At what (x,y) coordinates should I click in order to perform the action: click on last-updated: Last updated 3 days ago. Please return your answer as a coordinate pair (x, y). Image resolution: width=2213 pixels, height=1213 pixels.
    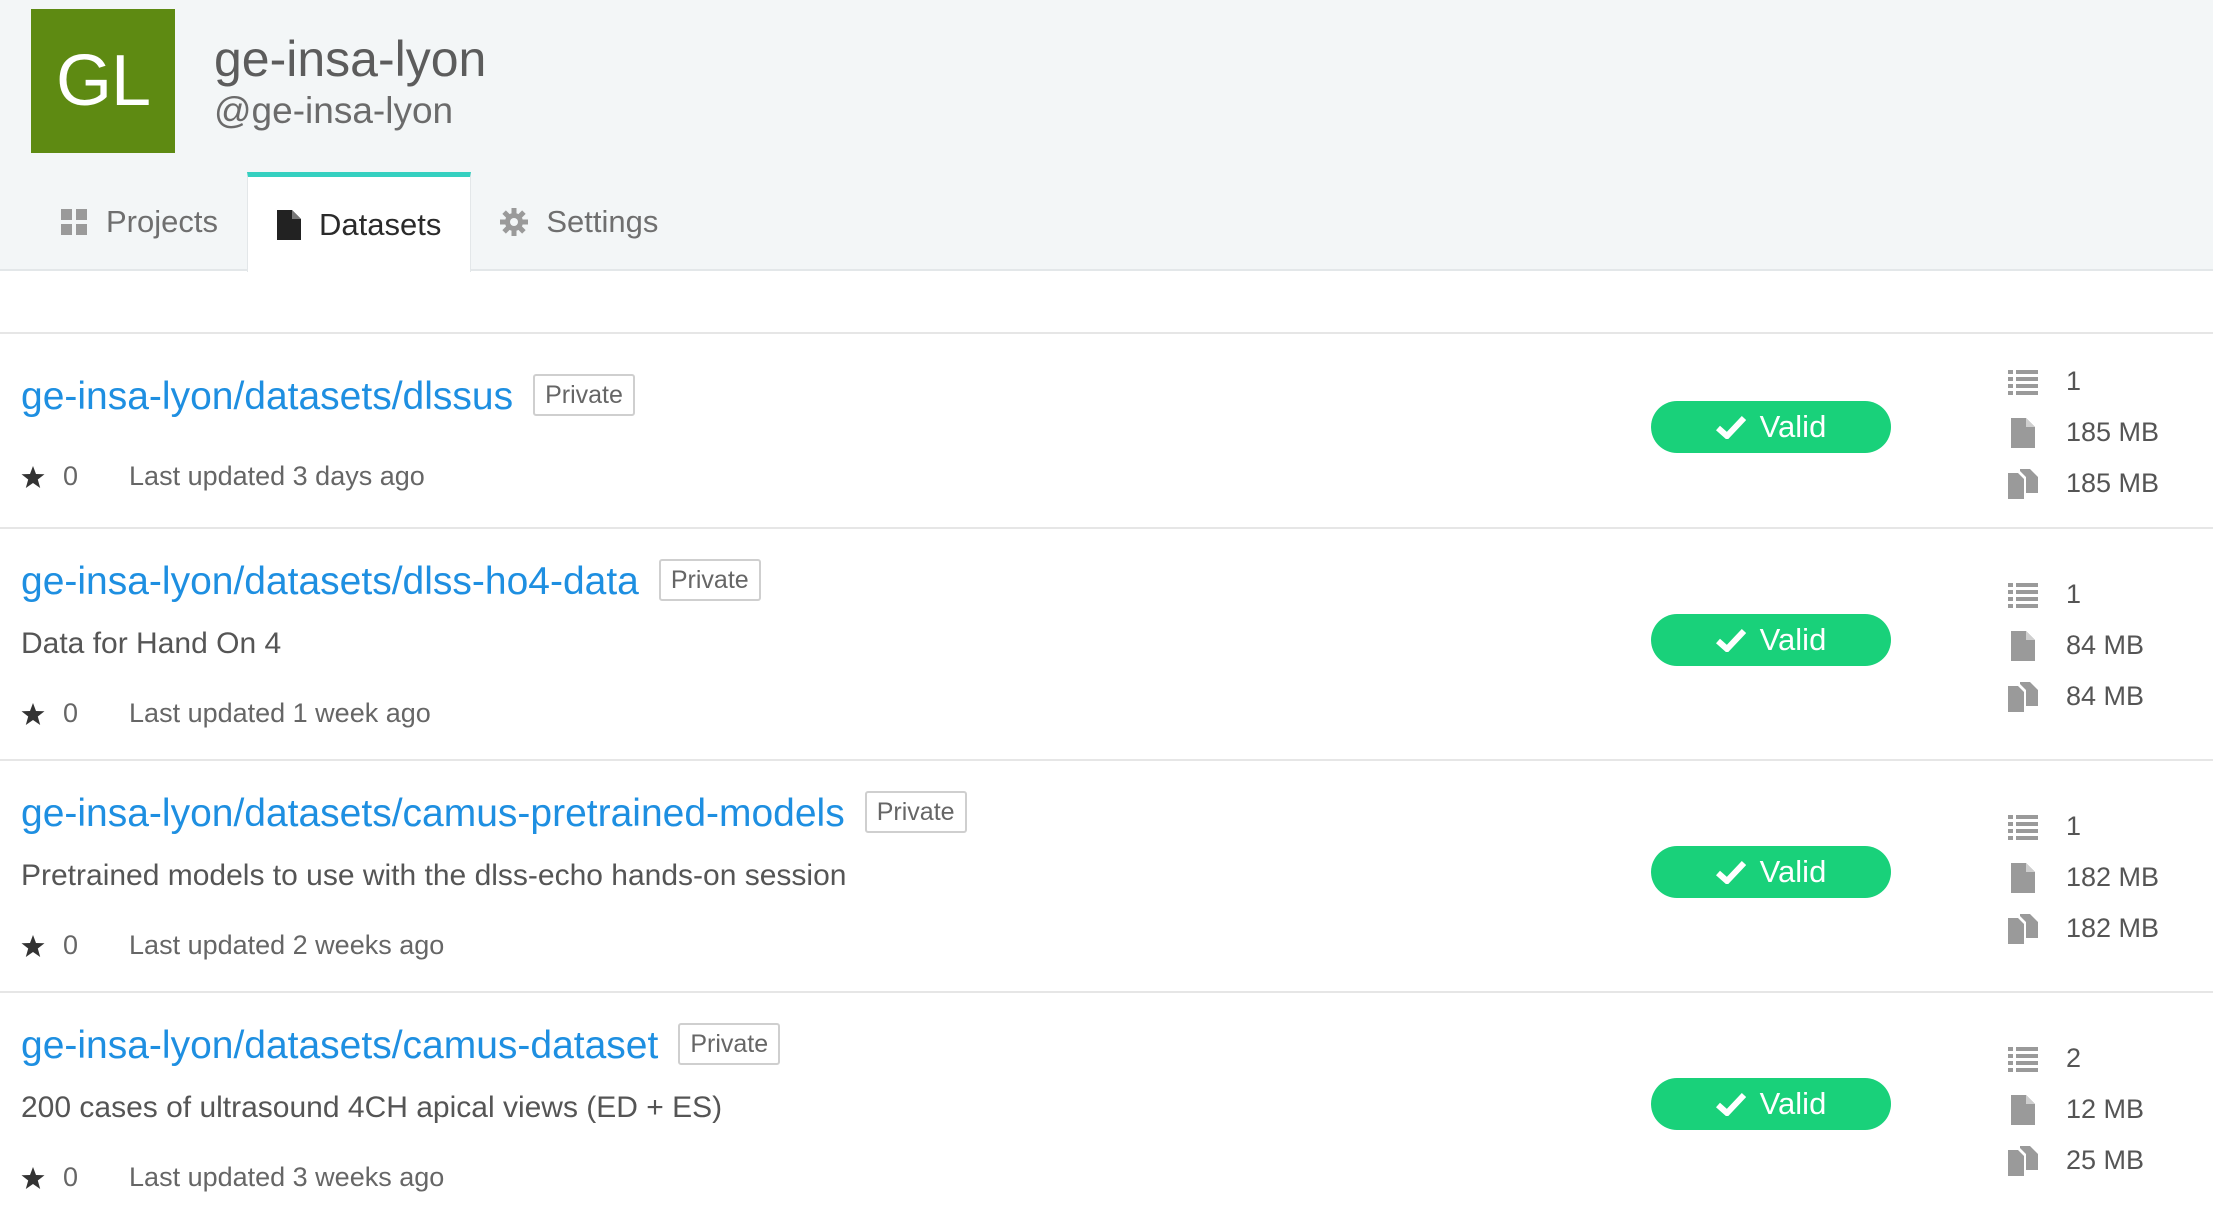
    Looking at the image, I should click on (277, 476).